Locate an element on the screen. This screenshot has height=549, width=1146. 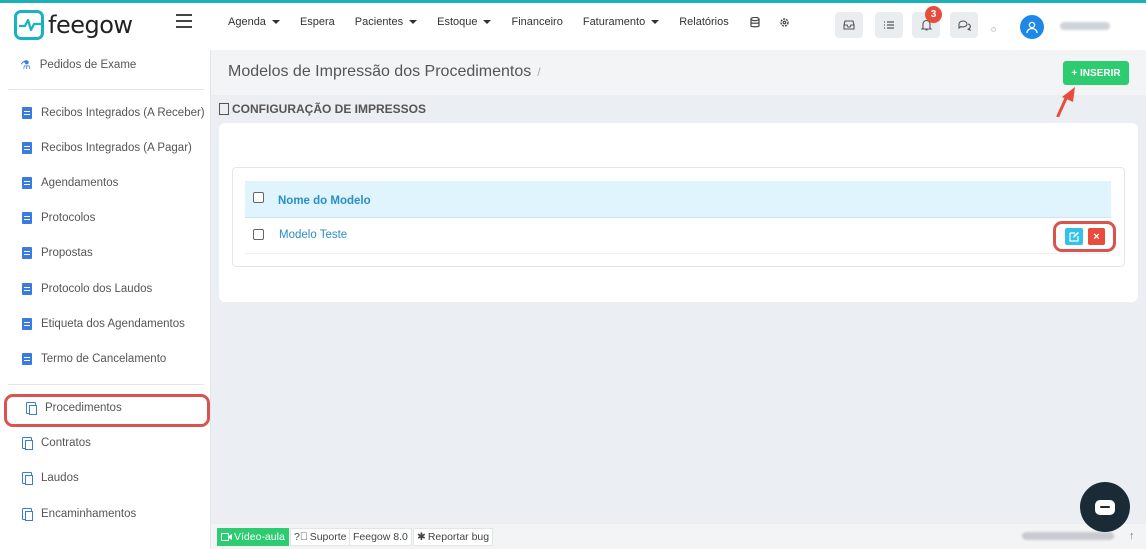
table-header: Nome do Modelo is located at coordinates (678, 199).